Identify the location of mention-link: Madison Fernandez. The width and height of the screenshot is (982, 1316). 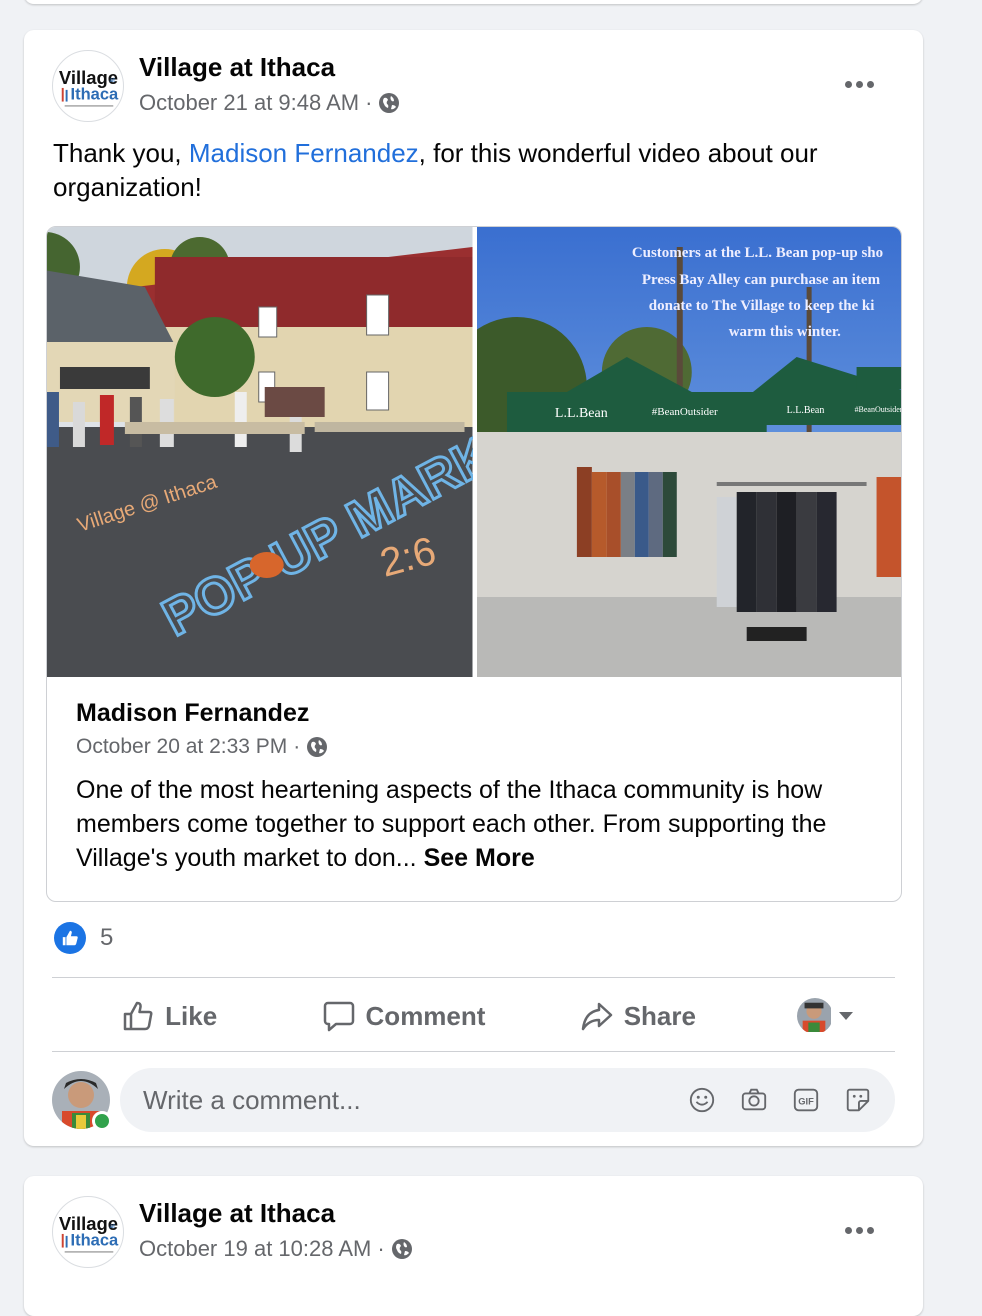
(304, 153).